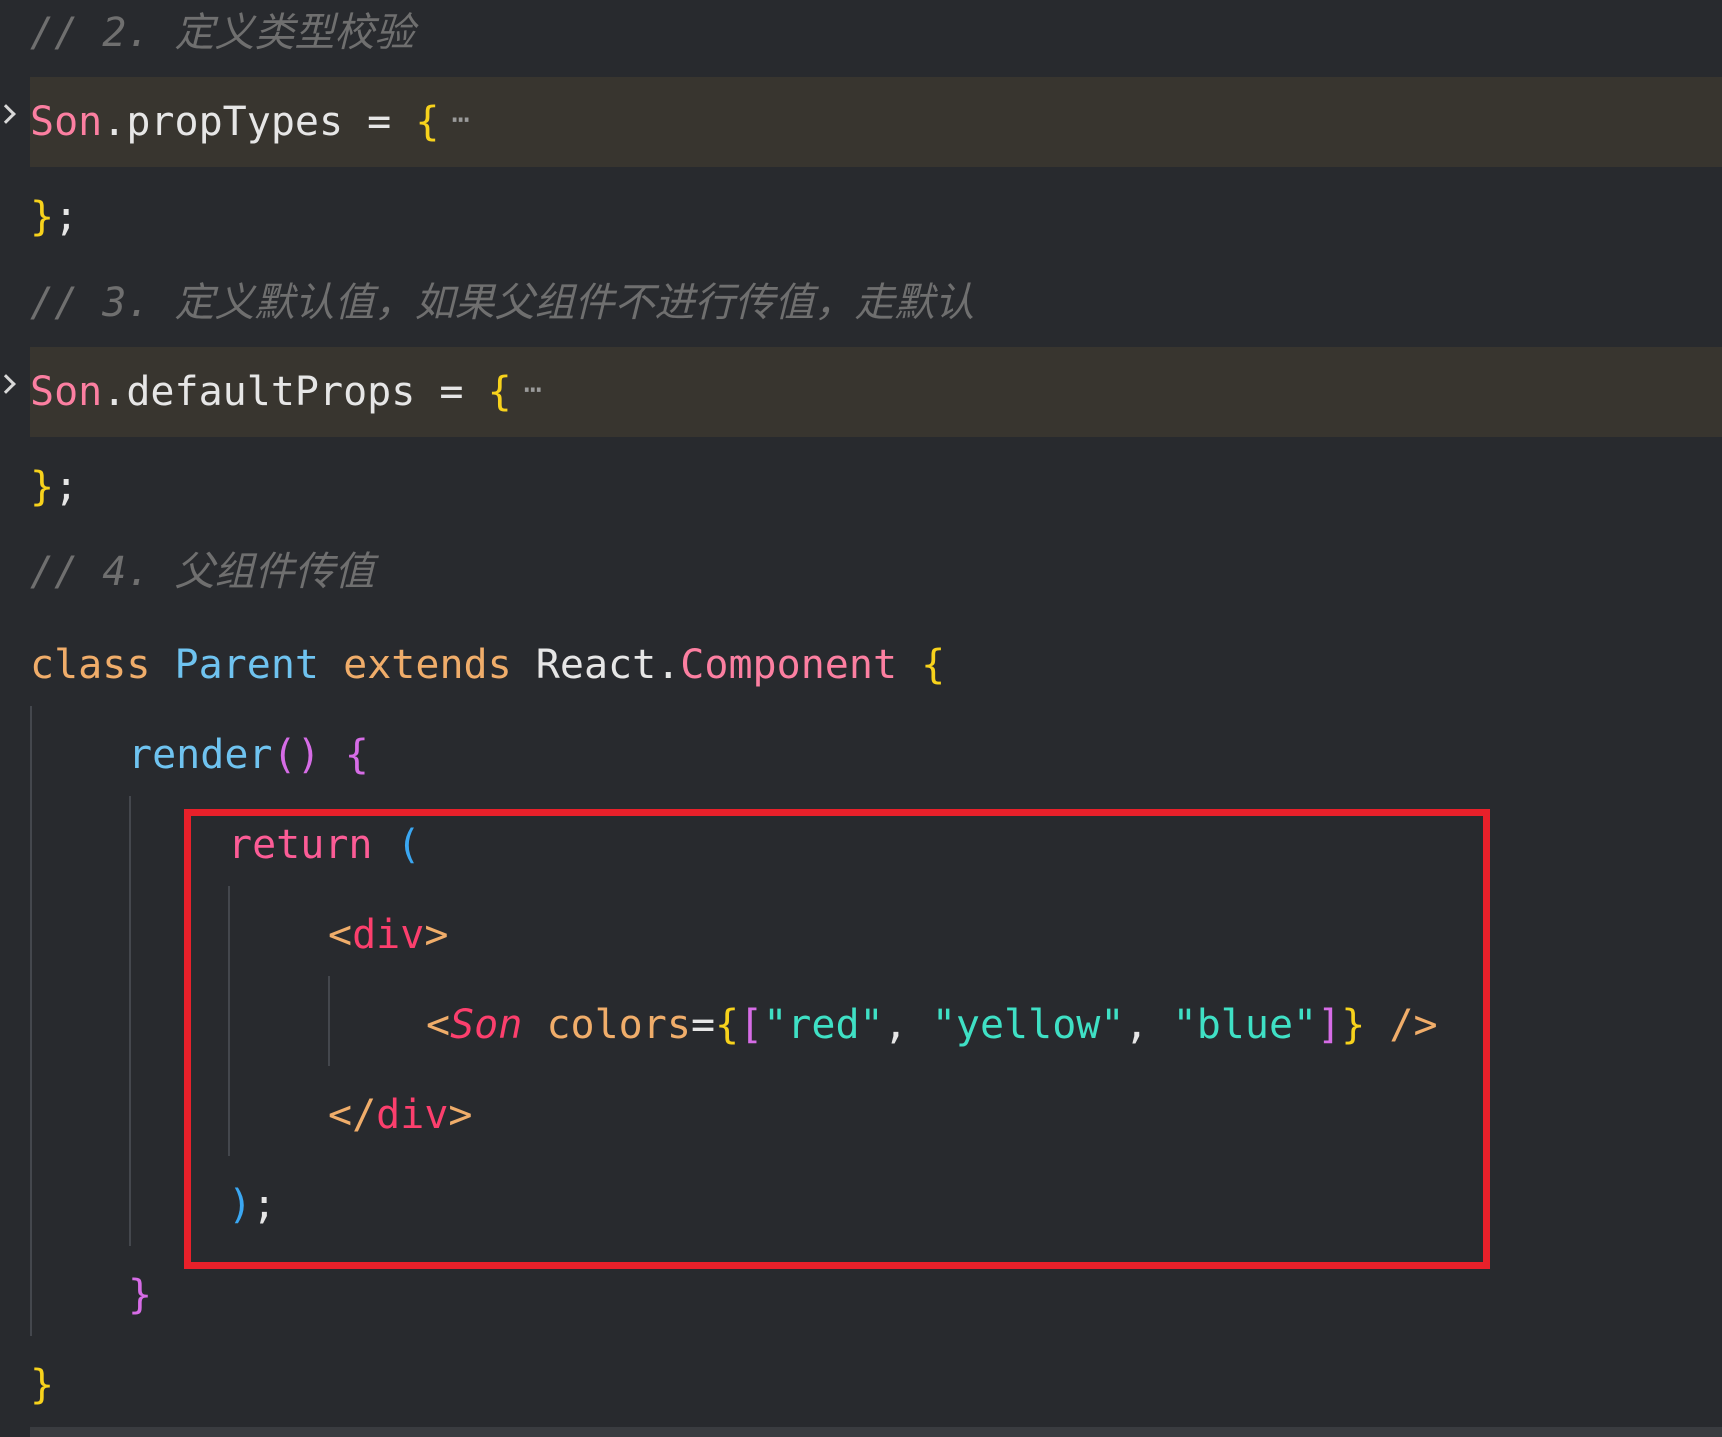 The width and height of the screenshot is (1722, 1437). What do you see at coordinates (861, 392) in the screenshot?
I see `code-line-defaultprops-folded: Son.defaultProps = { ⋯` at bounding box center [861, 392].